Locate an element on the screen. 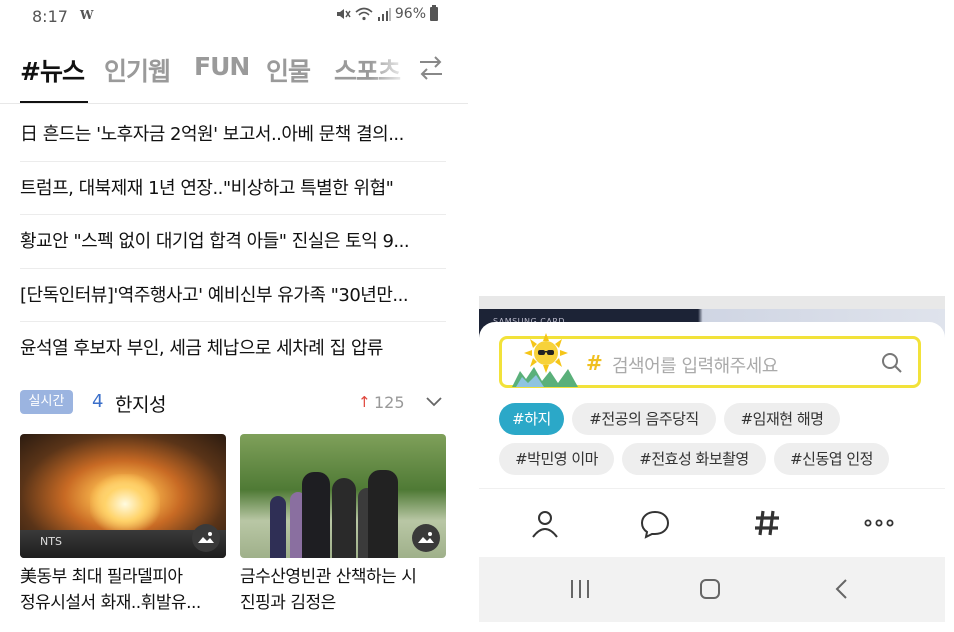  realtime-keyword-row: 실시간 4 한지성 ↑ 125 is located at coordinates (233, 403).